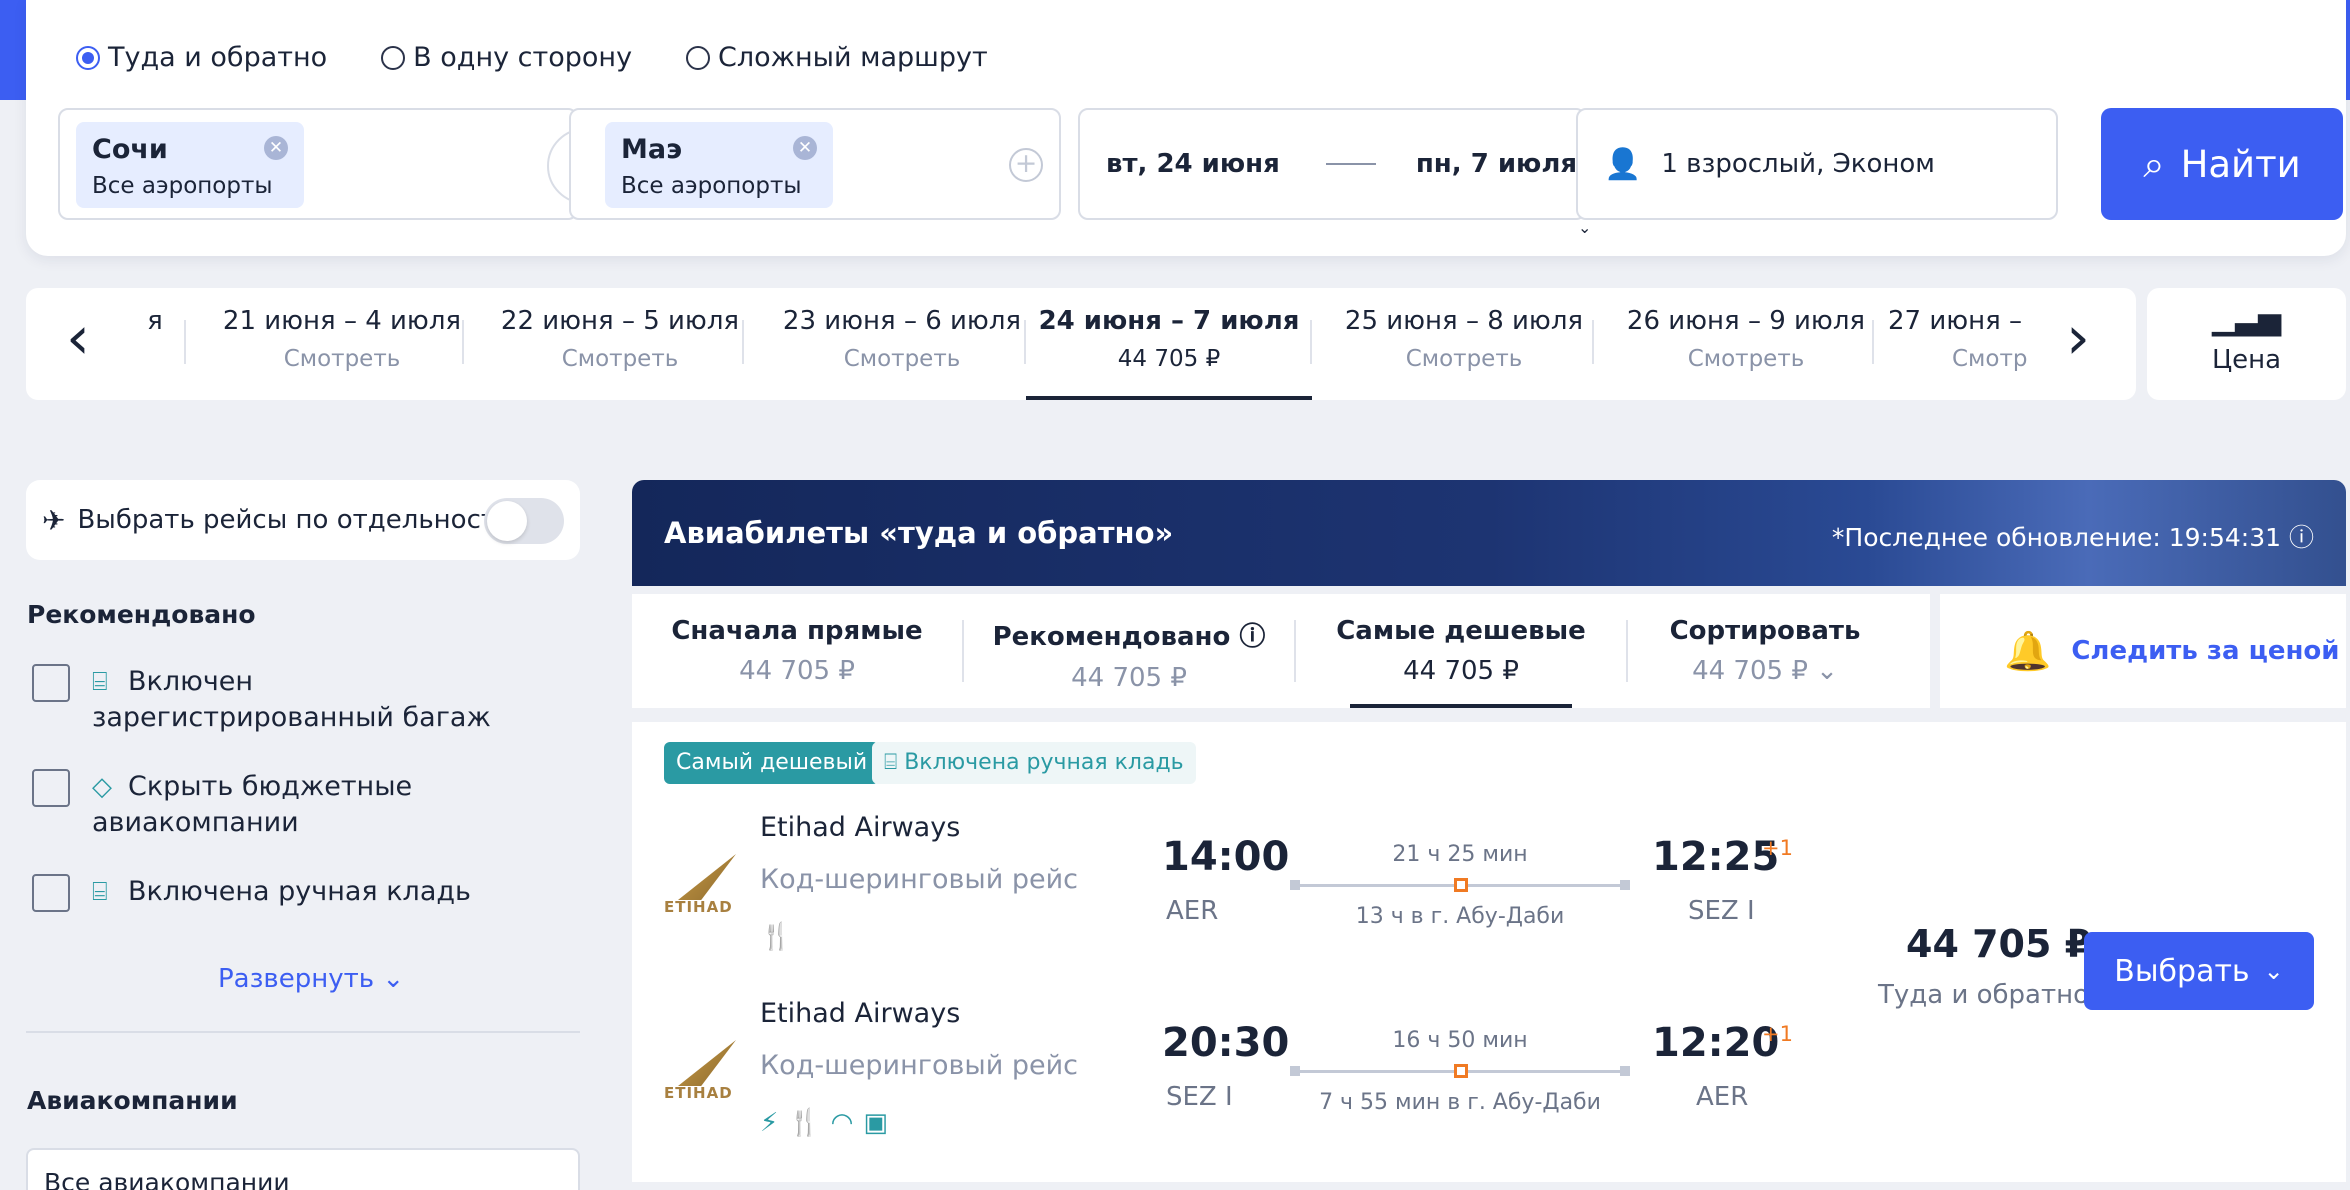 Image resolution: width=2350 pixels, height=1190 pixels. I want to click on date-option: 27 июня – Смотр, so click(1964, 344).